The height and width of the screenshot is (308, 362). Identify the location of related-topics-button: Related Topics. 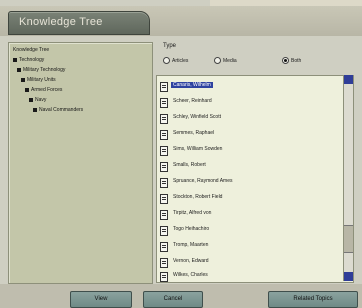
(313, 299).